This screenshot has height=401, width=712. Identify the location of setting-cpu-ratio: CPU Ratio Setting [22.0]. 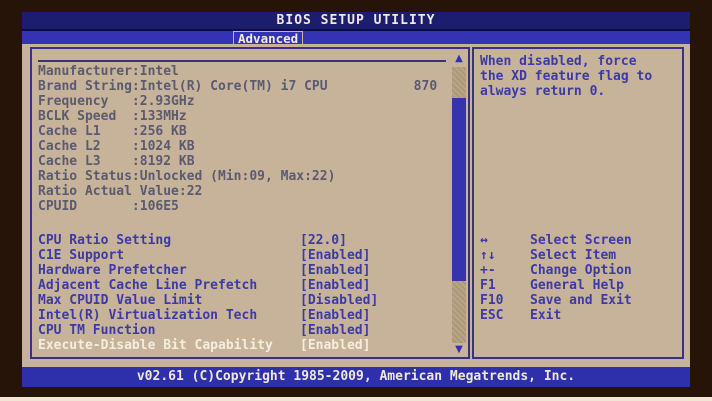
(243, 240).